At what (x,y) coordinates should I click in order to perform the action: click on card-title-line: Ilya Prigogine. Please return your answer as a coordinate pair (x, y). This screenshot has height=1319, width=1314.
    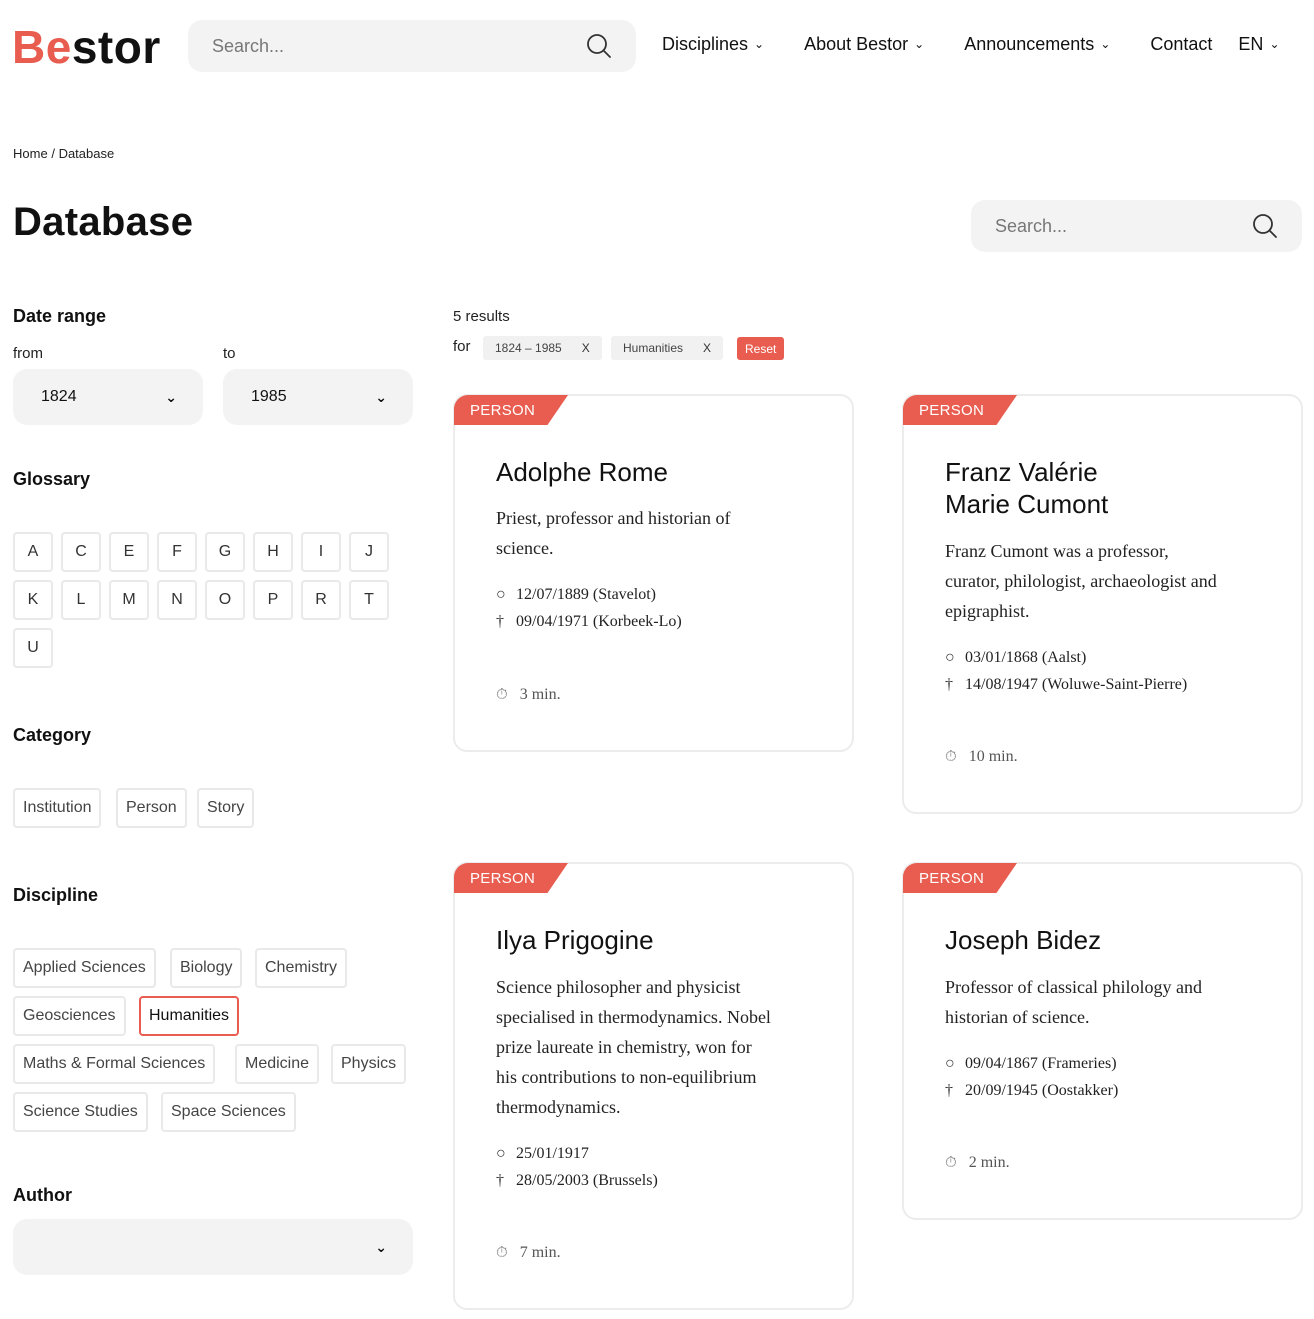
    Looking at the image, I should click on (575, 940).